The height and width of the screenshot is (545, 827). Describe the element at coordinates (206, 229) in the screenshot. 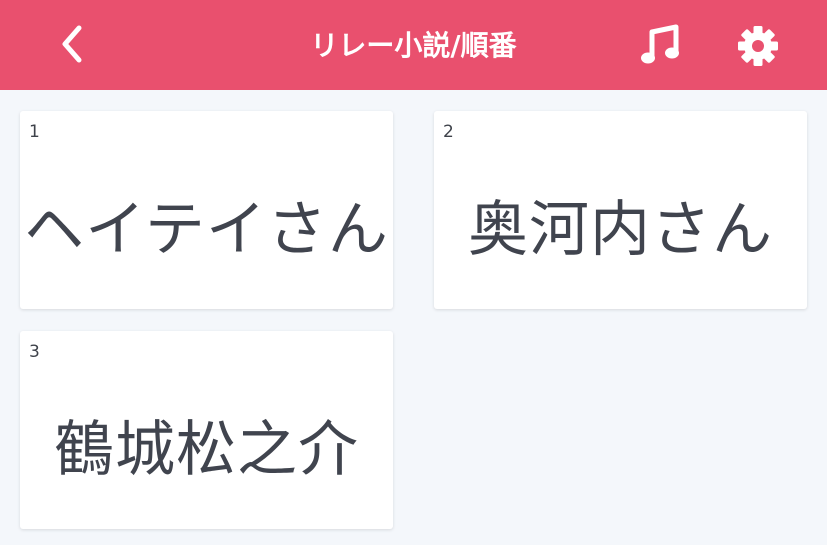

I see `card-name: ヘイテイさん` at that location.